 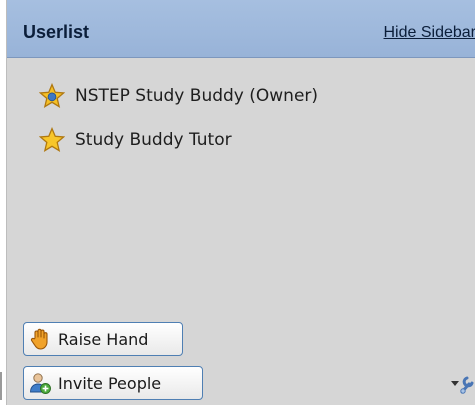 I want to click on left-edge-divider, so click(x=2, y=386).